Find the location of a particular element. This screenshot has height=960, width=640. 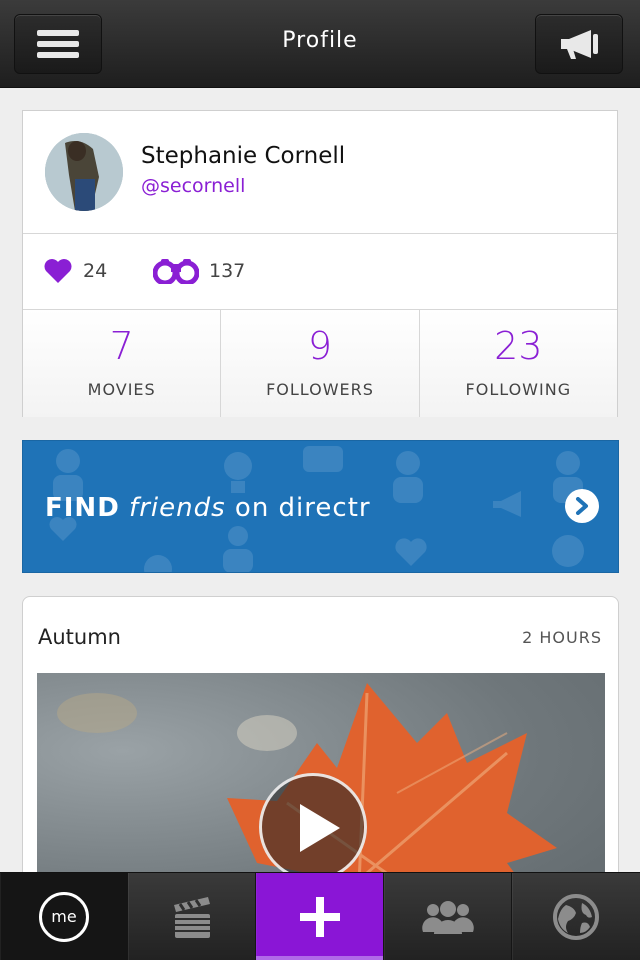

clapperboard-icon is located at coordinates (191, 917).